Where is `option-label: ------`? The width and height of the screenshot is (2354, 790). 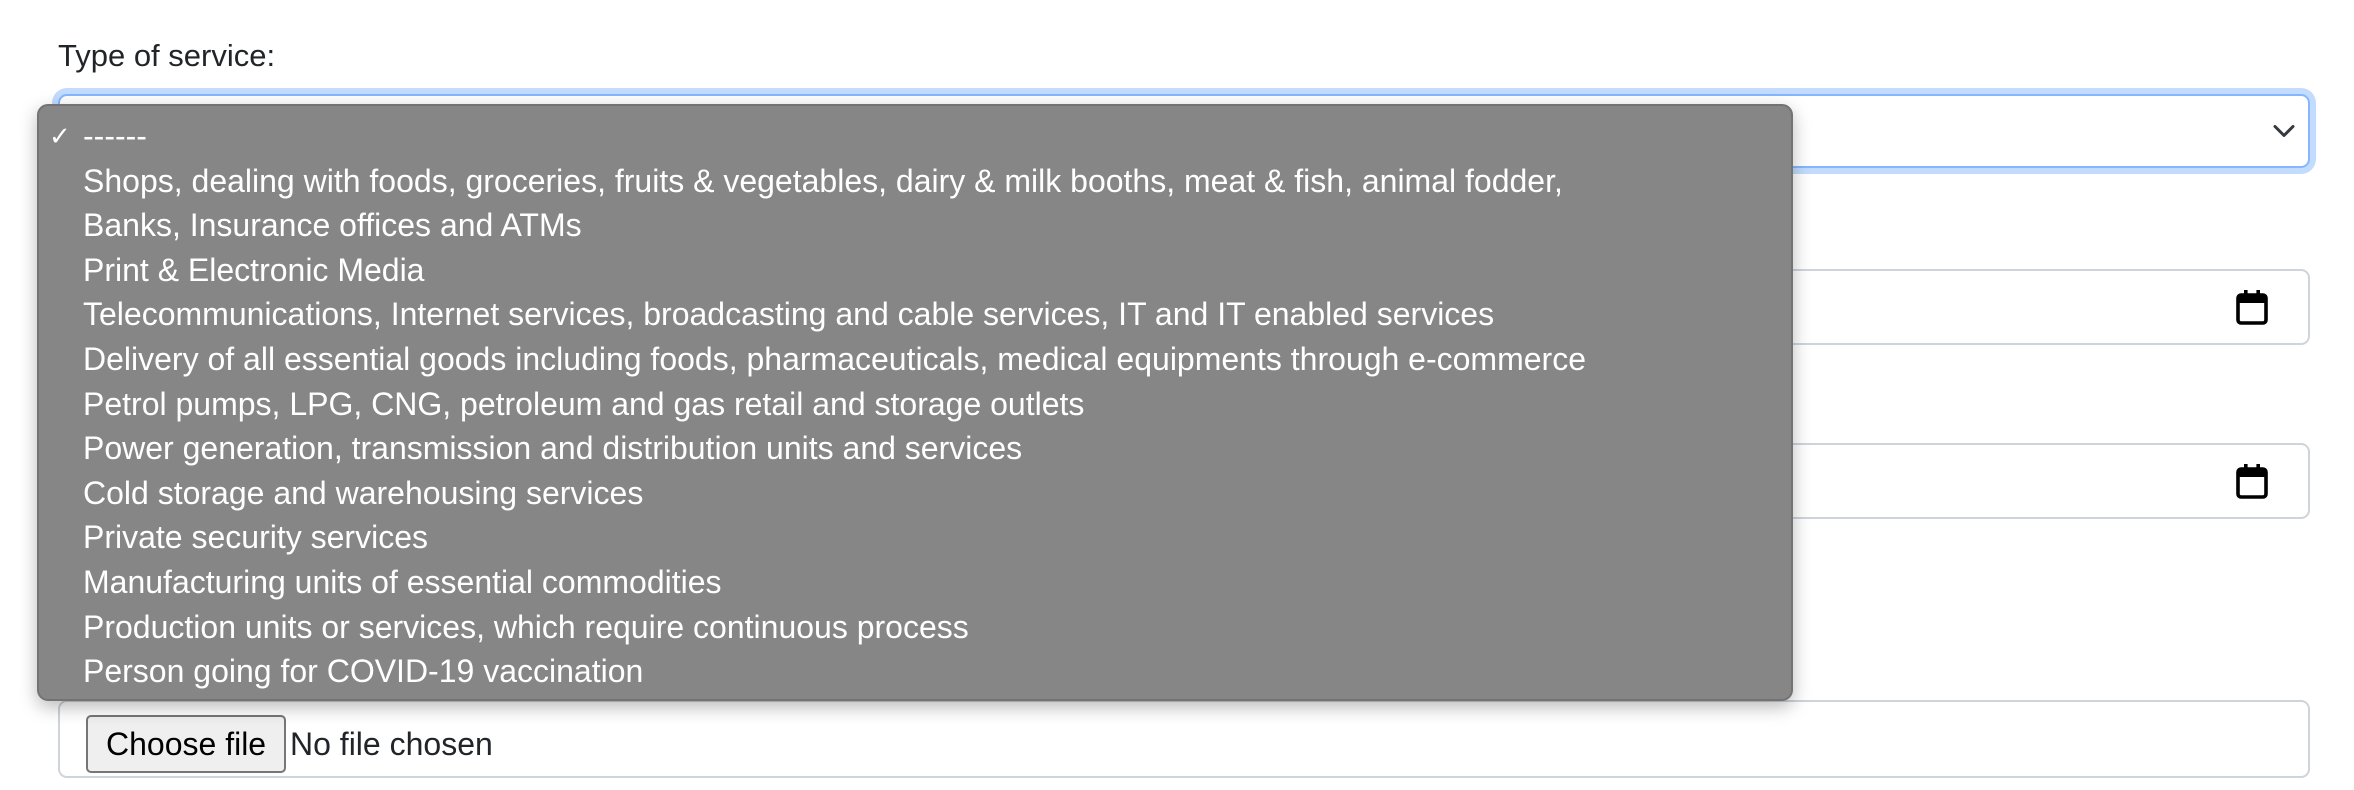 option-label: ------ is located at coordinates (115, 136).